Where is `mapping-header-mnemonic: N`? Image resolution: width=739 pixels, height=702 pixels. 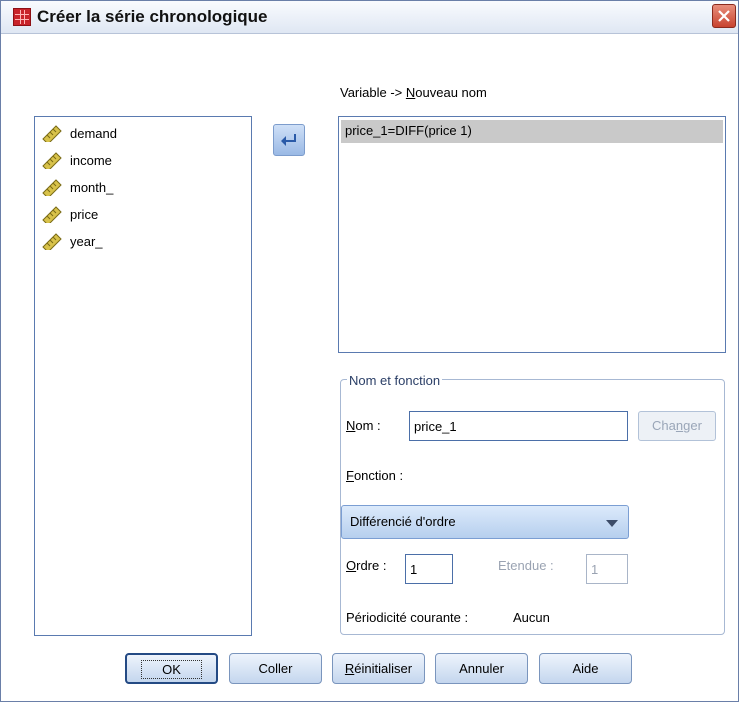
mapping-header-mnemonic: N is located at coordinates (410, 92).